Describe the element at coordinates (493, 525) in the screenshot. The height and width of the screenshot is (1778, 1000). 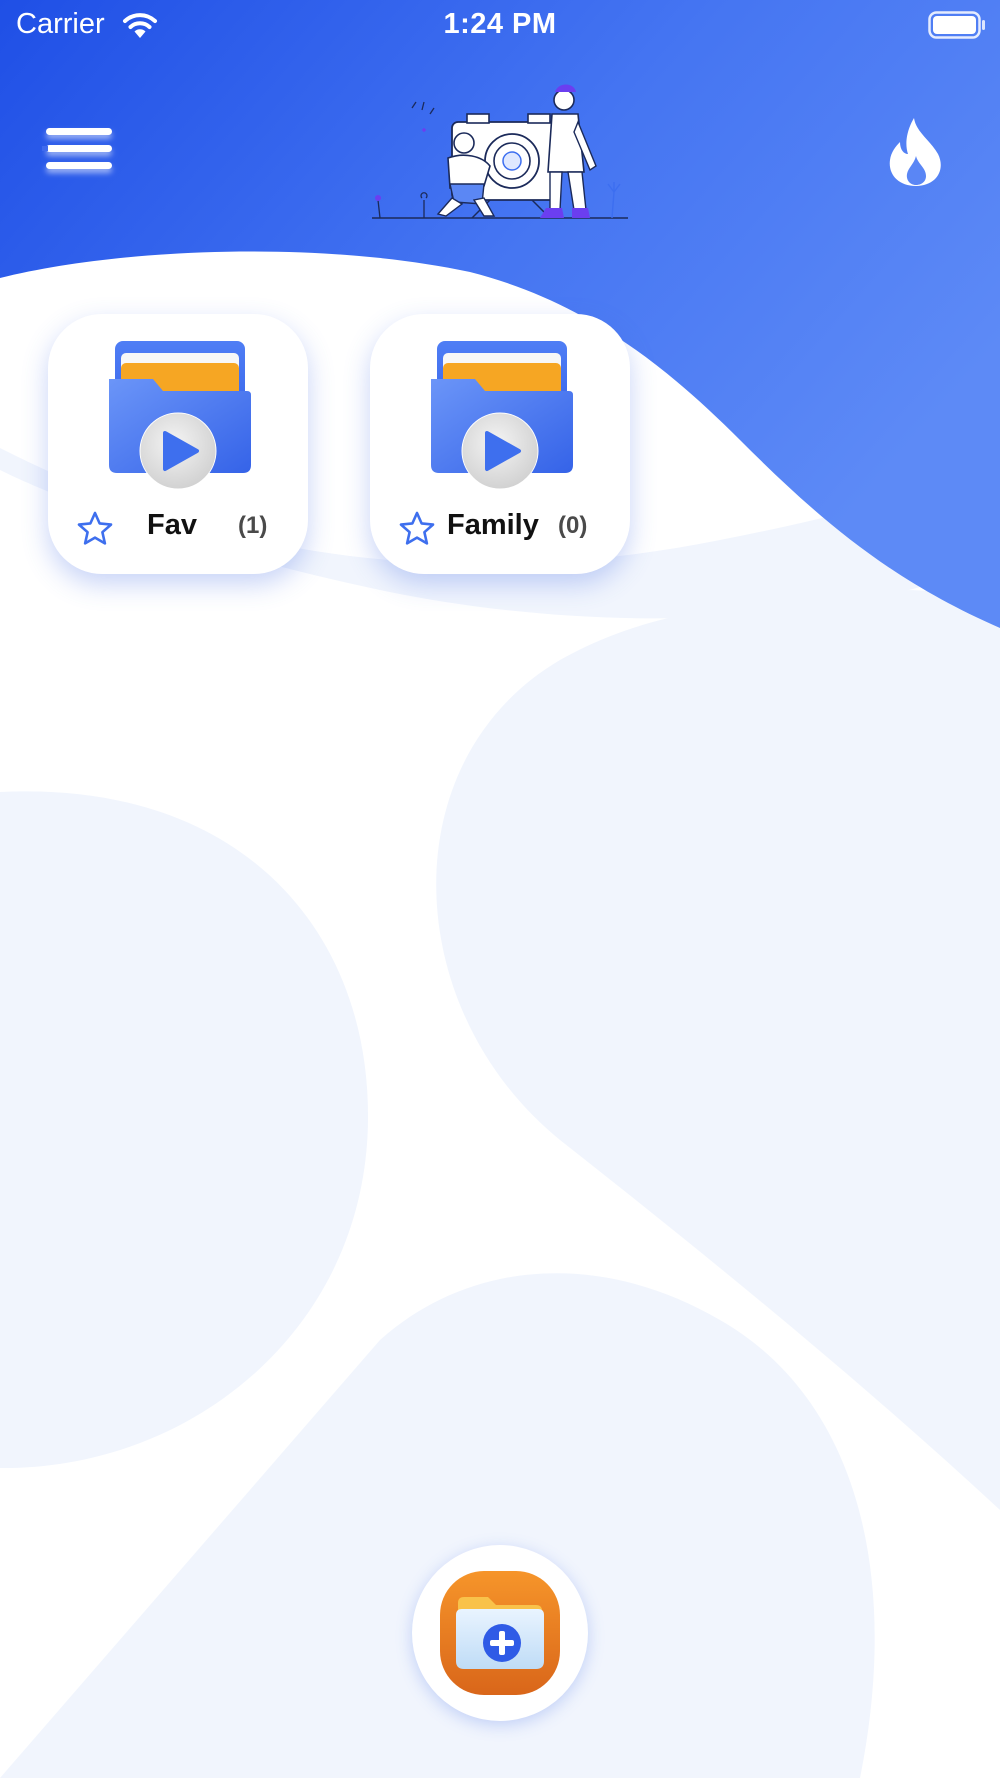
I see `folder-name: Family` at that location.